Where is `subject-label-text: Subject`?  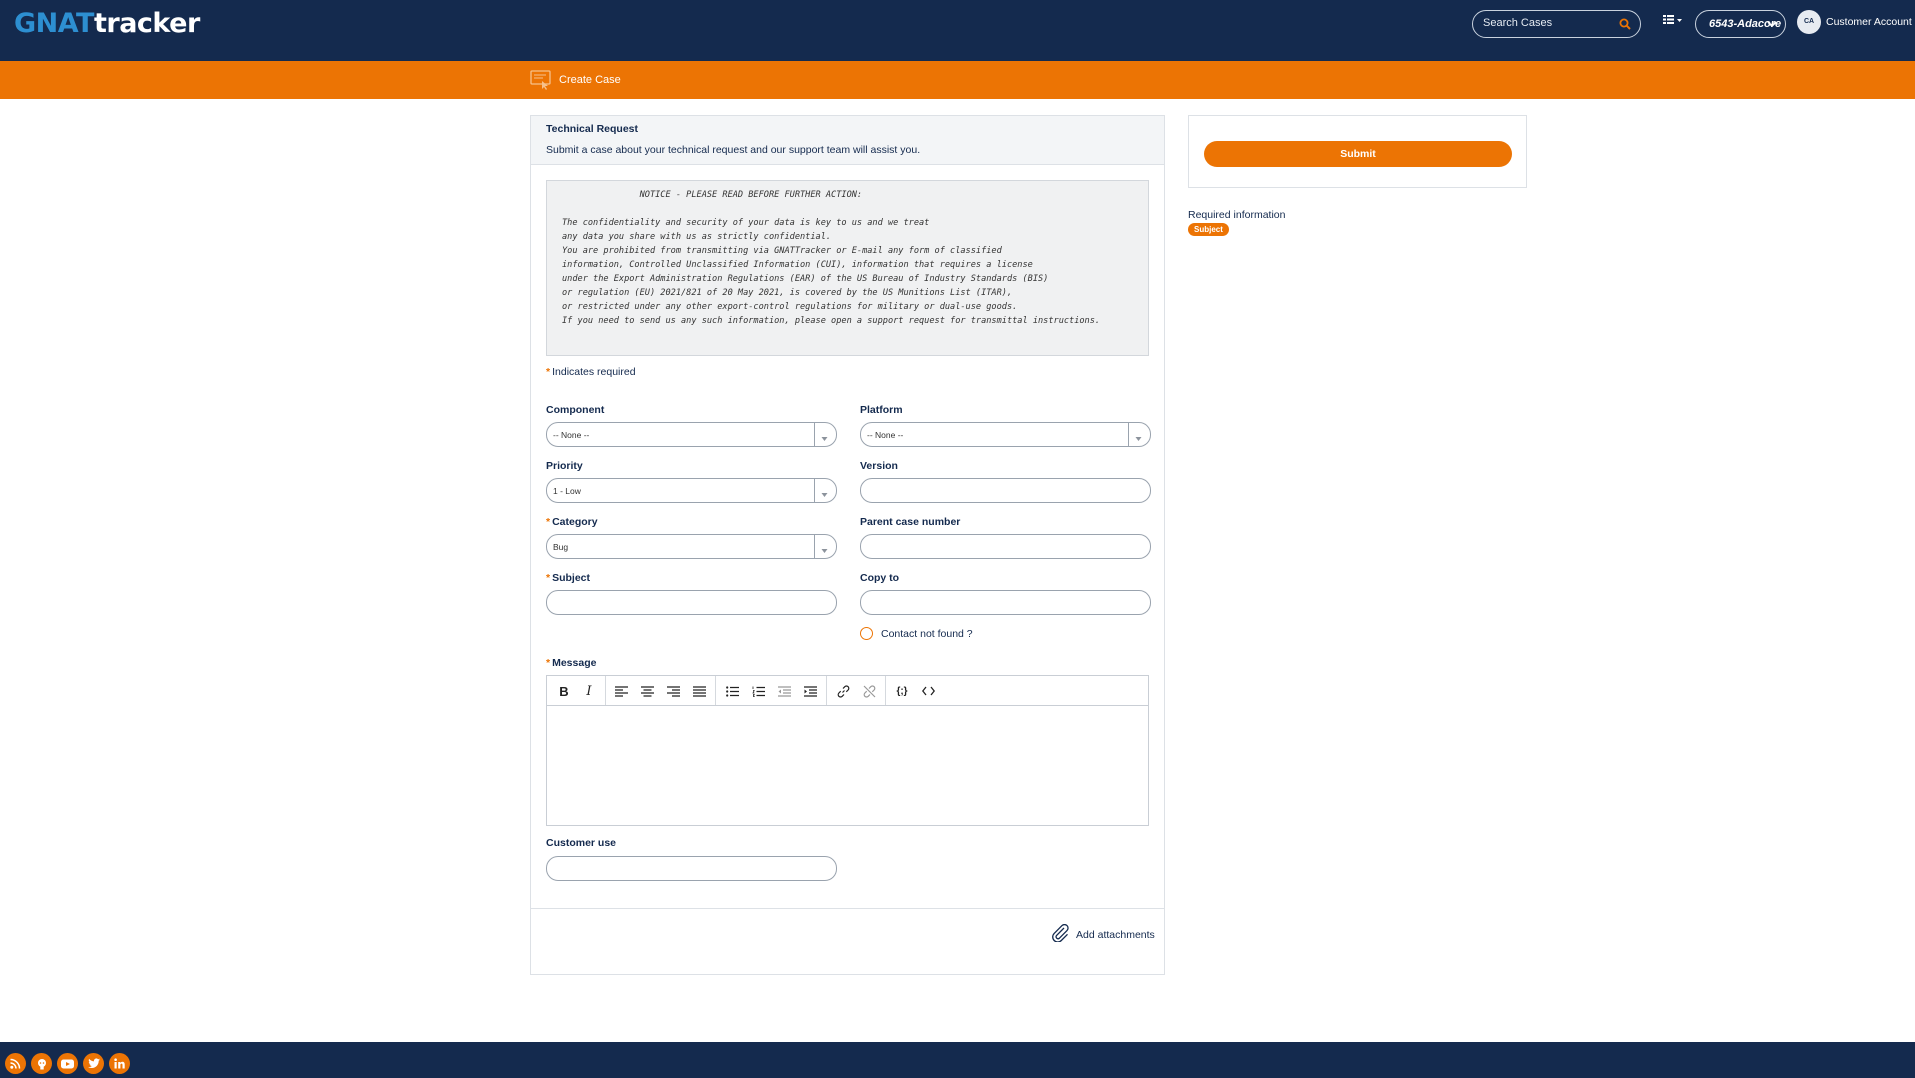
subject-label-text: Subject is located at coordinates (571, 578).